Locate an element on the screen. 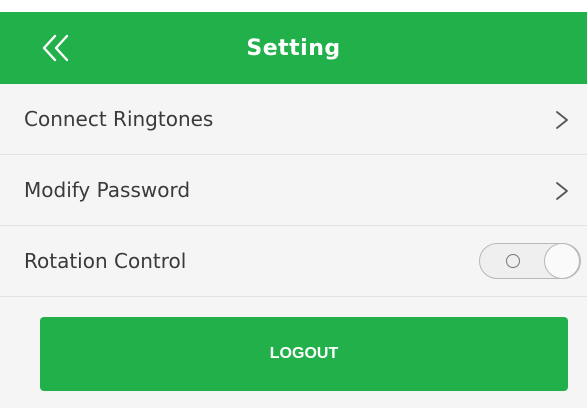  settings-item-label: Rotation Control is located at coordinates (105, 261).